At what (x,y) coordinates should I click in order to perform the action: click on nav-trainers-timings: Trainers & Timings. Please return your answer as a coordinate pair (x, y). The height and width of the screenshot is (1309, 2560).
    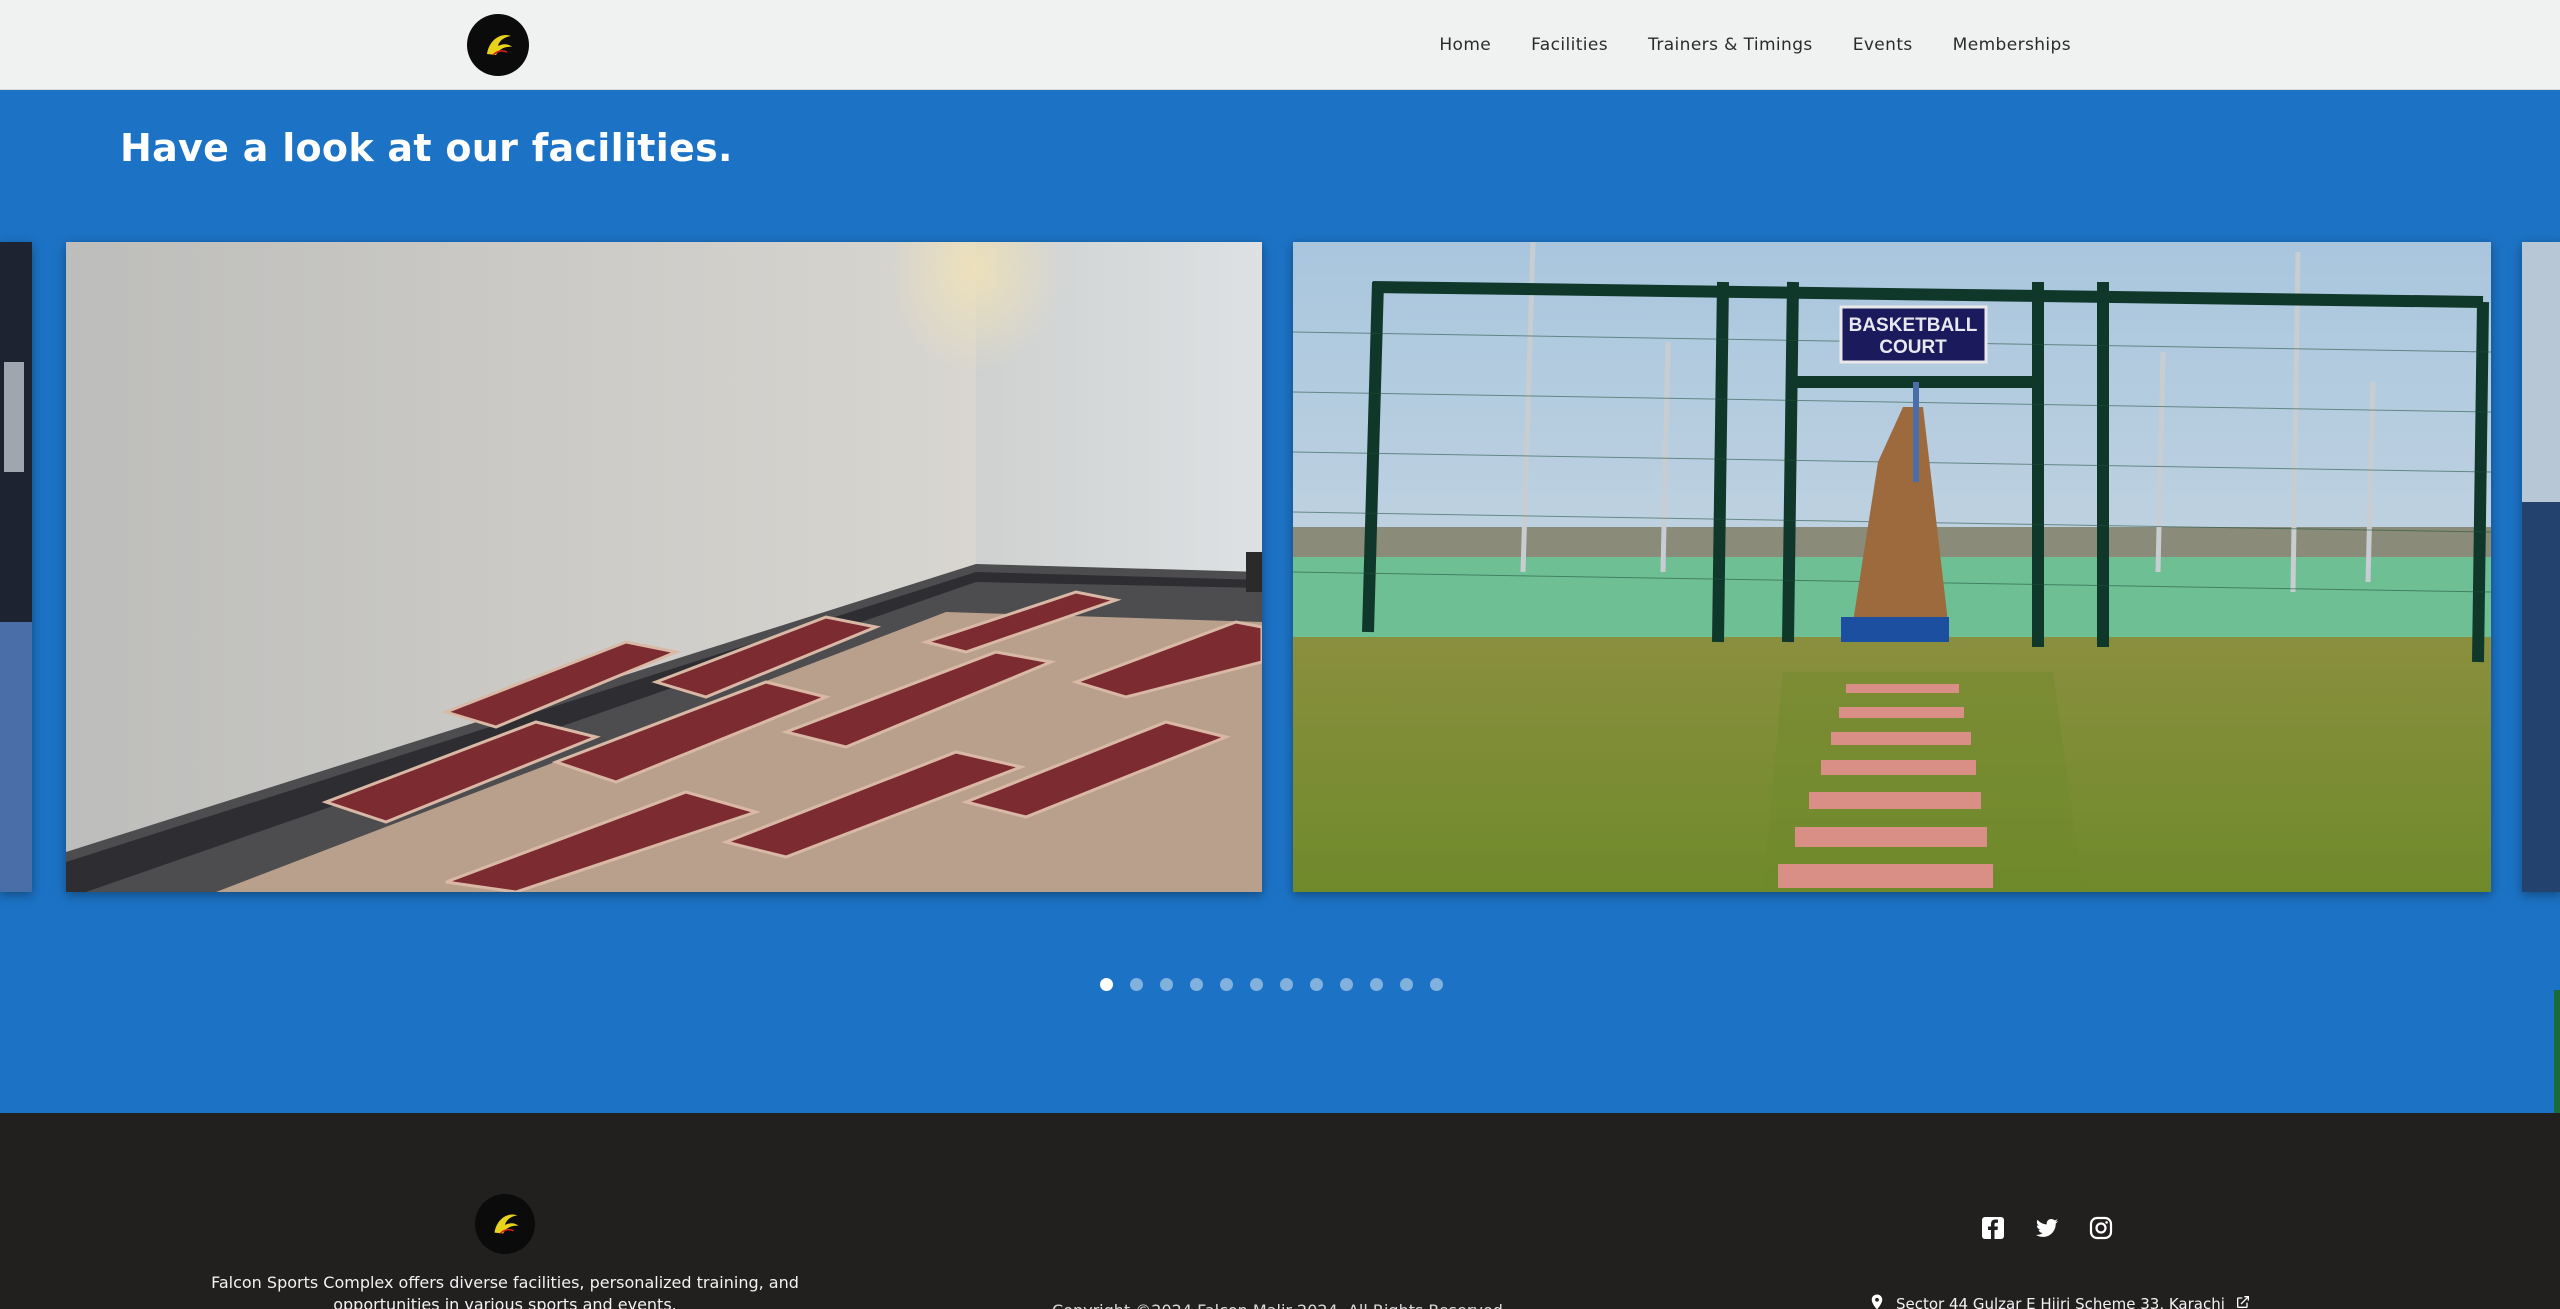
    Looking at the image, I should click on (1730, 45).